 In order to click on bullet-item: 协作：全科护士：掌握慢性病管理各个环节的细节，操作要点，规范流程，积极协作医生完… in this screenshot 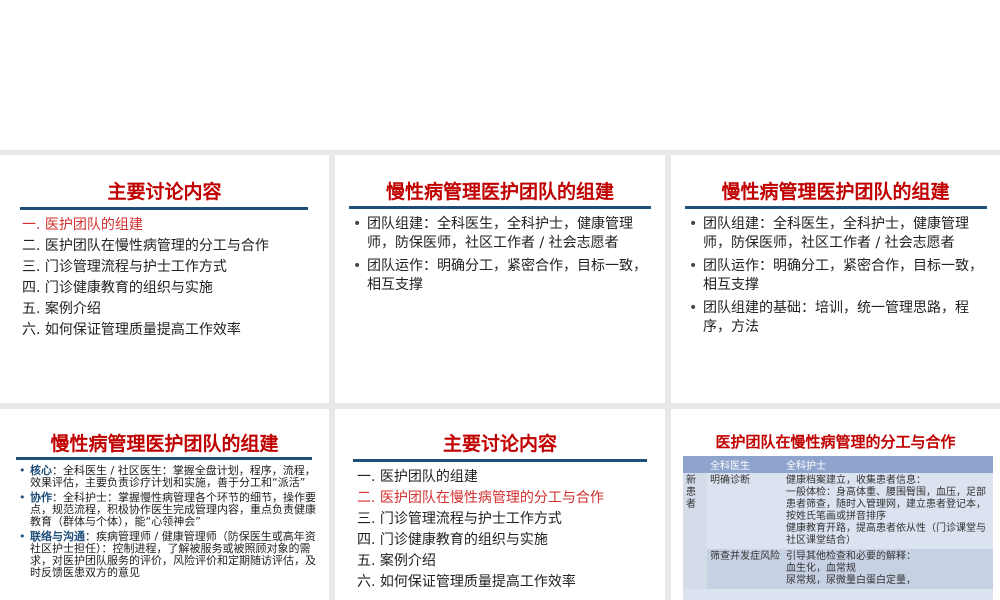, I will do `click(167, 510)`.